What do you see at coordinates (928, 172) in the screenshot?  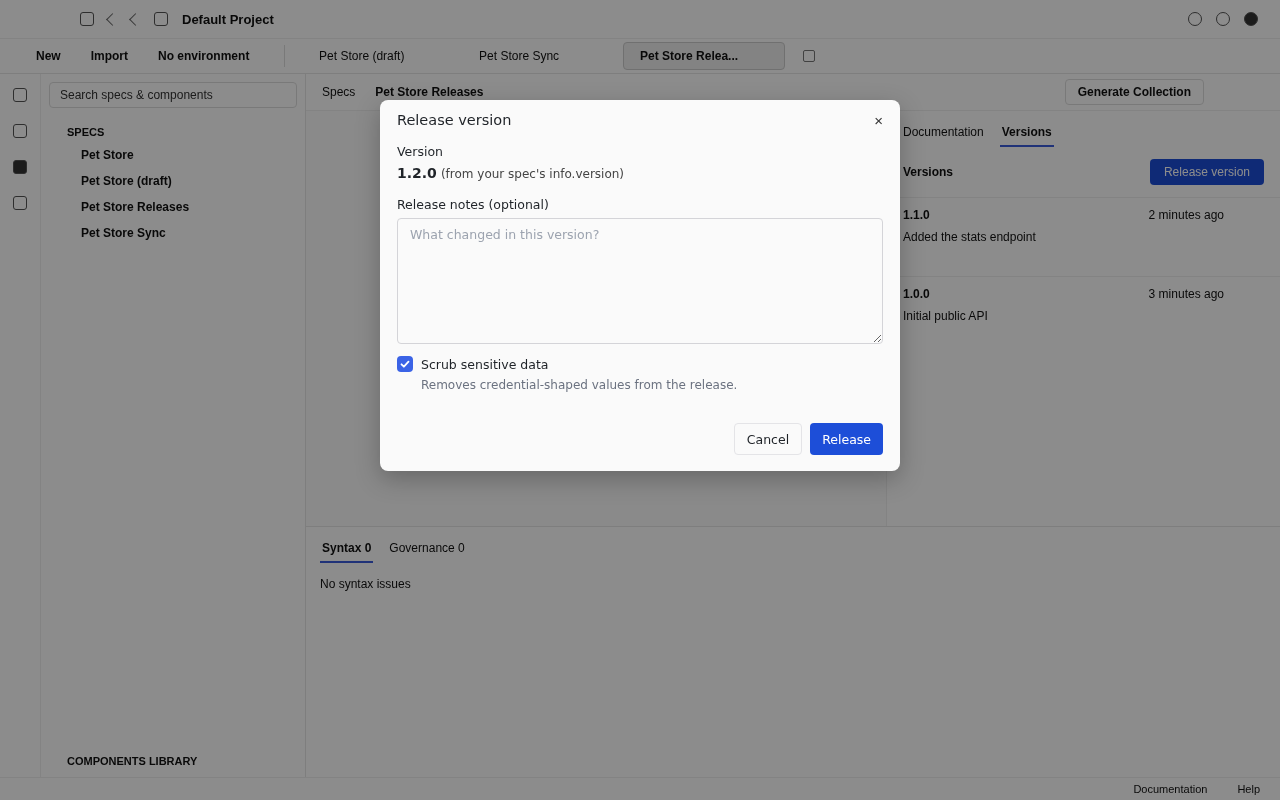 I see `versions-heading: Versions` at bounding box center [928, 172].